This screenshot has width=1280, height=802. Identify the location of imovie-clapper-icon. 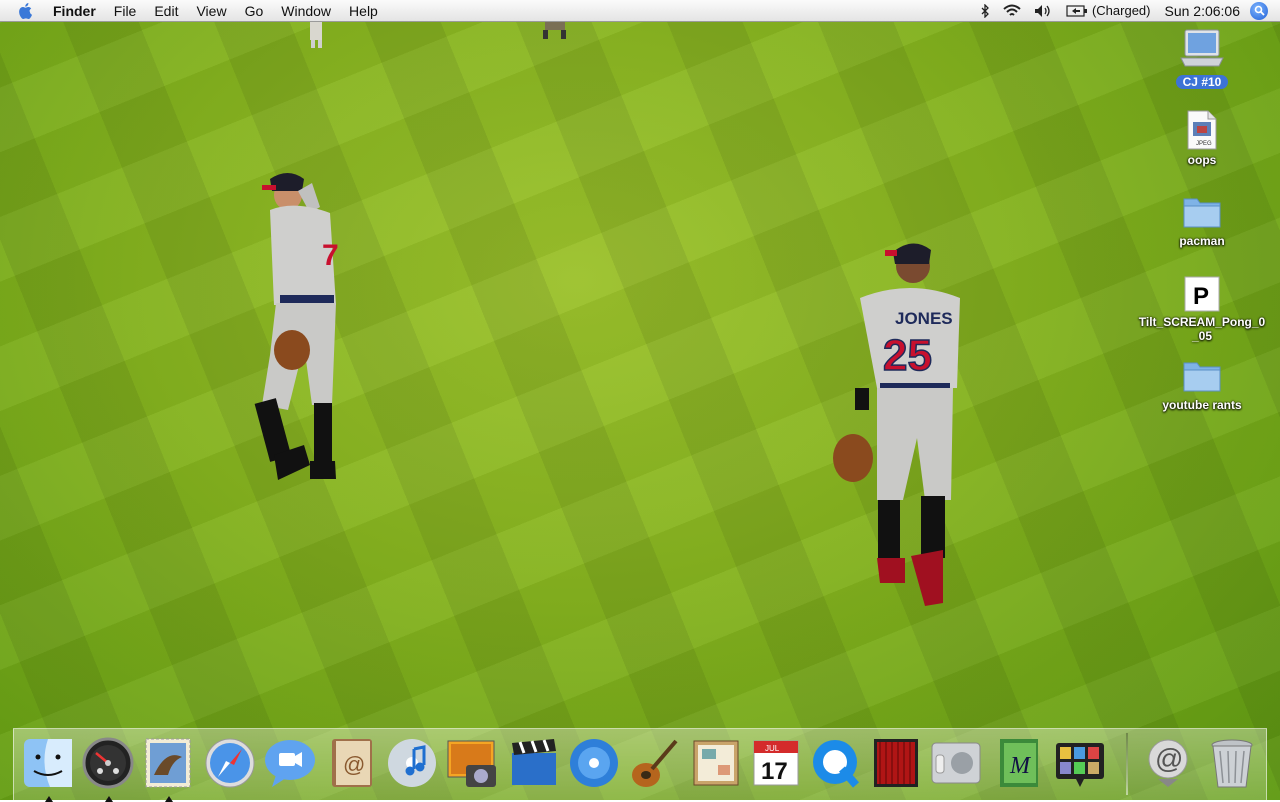
(534, 762).